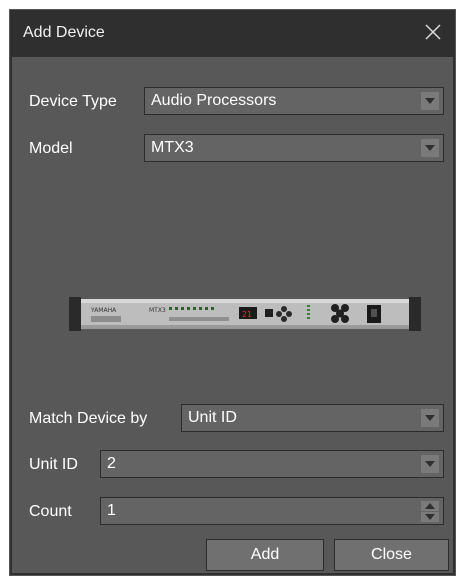 Image resolution: width=466 pixels, height=585 pixels. What do you see at coordinates (50, 511) in the screenshot?
I see `count-label: Count` at bounding box center [50, 511].